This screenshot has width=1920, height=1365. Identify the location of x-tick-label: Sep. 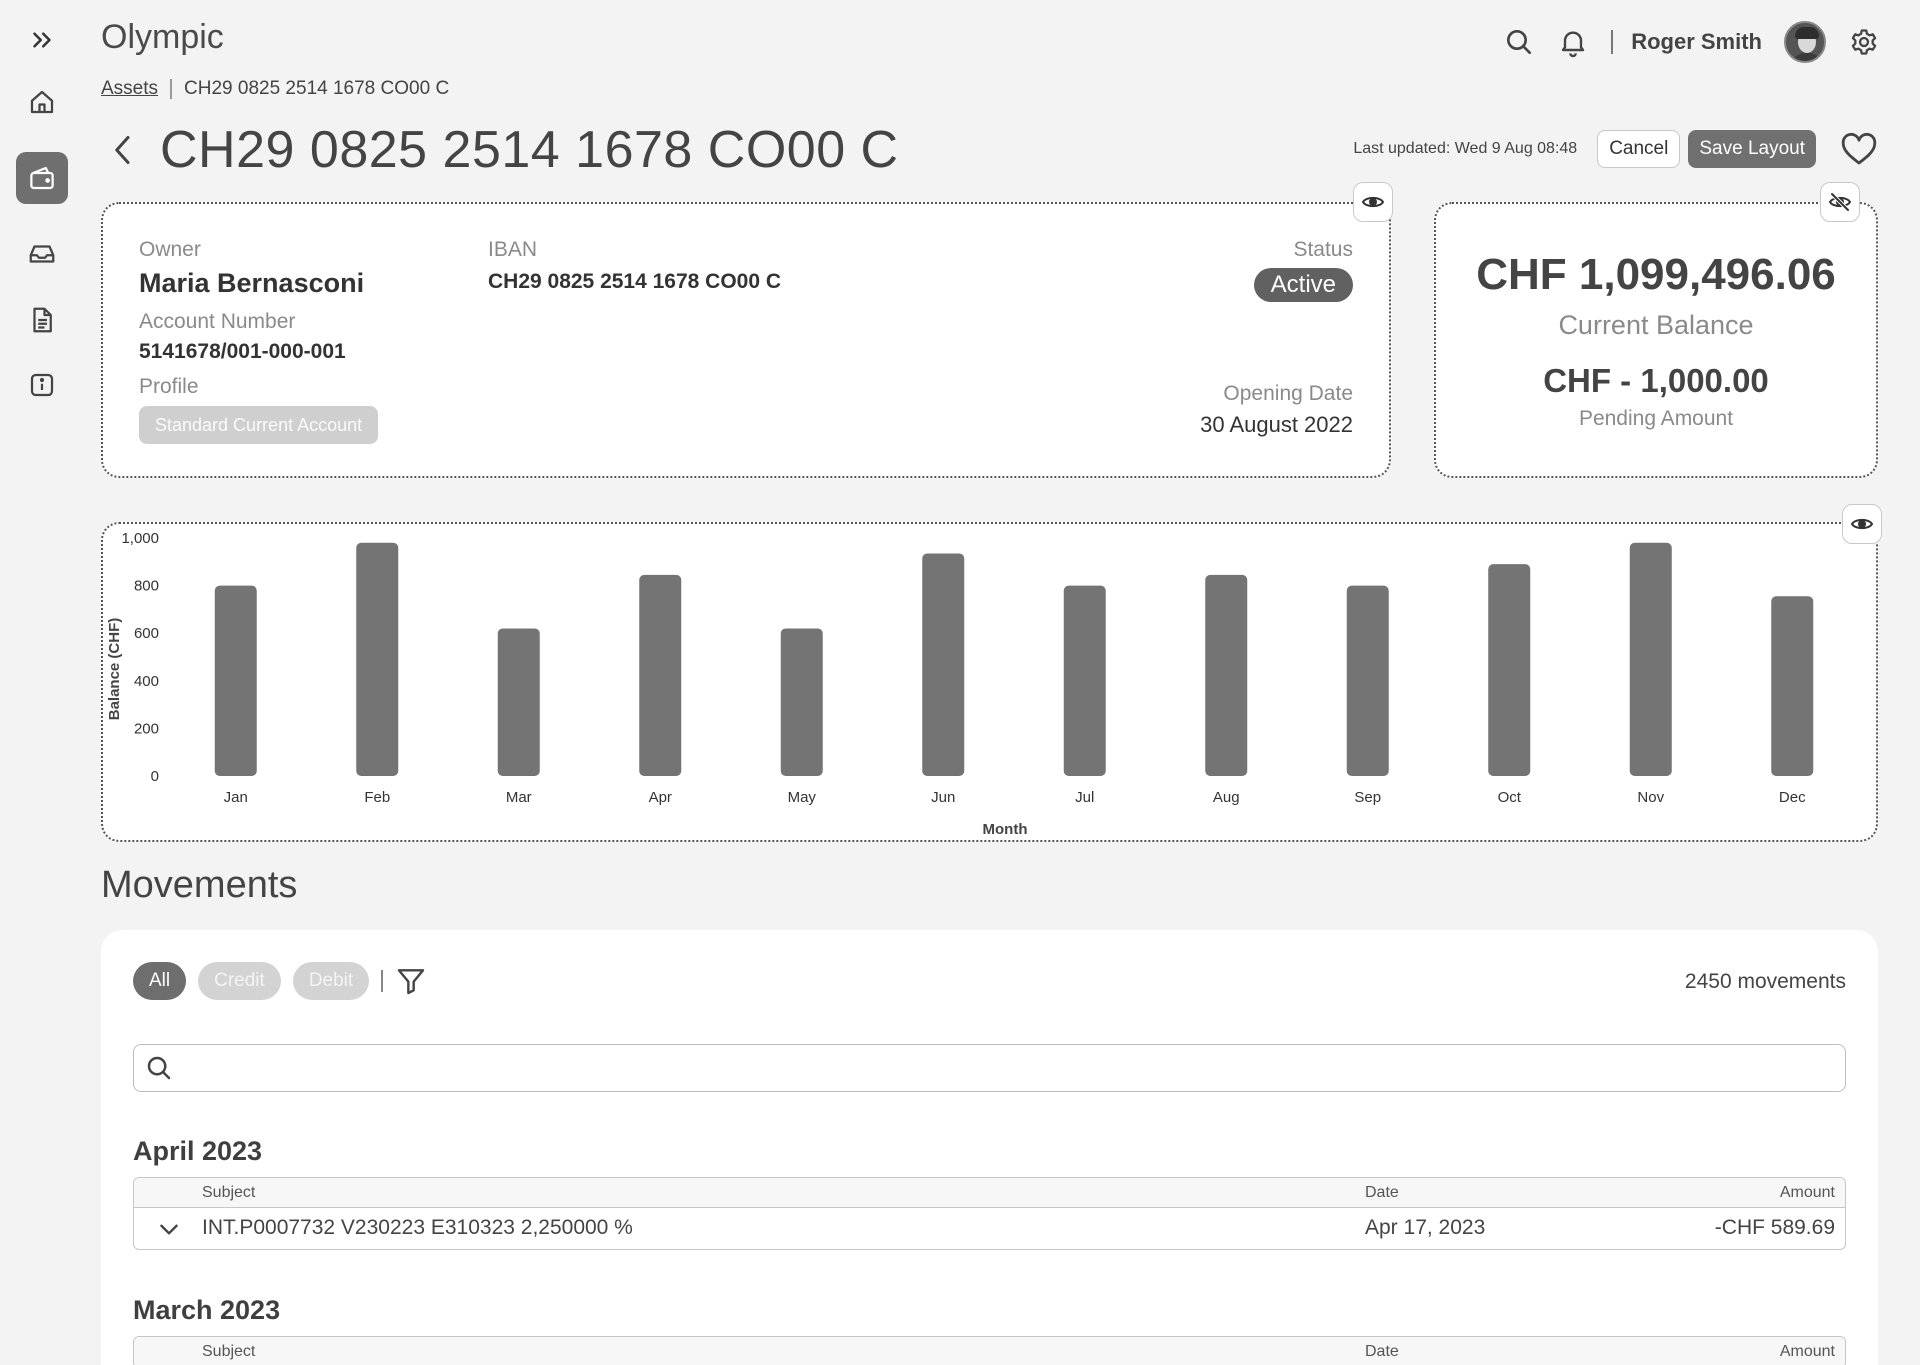
(1367, 797).